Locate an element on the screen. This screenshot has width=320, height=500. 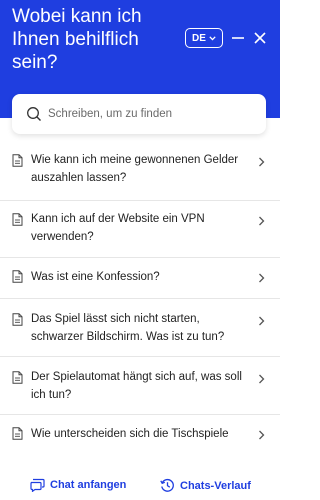
search-icon is located at coordinates (34, 114).